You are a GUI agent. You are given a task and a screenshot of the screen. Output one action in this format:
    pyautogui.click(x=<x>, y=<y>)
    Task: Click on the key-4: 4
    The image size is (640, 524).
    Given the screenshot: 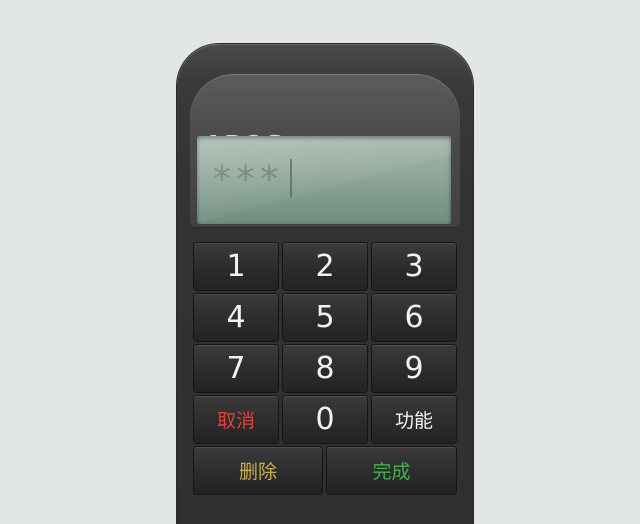 What is the action you would take?
    pyautogui.click(x=236, y=317)
    